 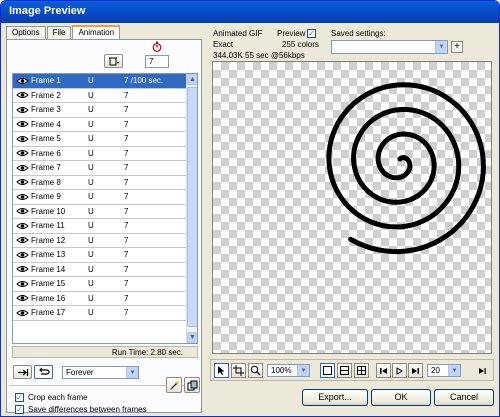 I want to click on frame-list-scrollbar: ▲ ▼, so click(x=191, y=208).